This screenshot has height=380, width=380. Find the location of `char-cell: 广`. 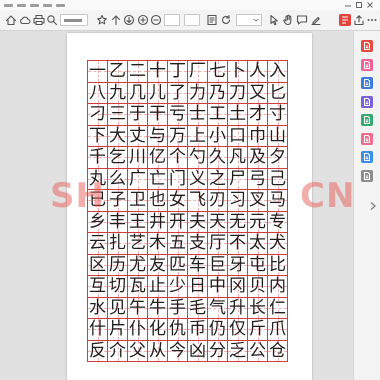

char-cell: 广 is located at coordinates (138, 179).